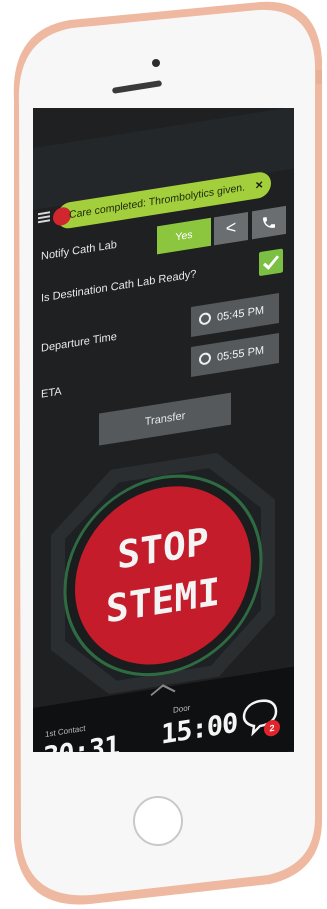 This screenshot has height=909, width=327. Describe the element at coordinates (184, 236) in the screenshot. I see `yes-button: Yes` at that location.